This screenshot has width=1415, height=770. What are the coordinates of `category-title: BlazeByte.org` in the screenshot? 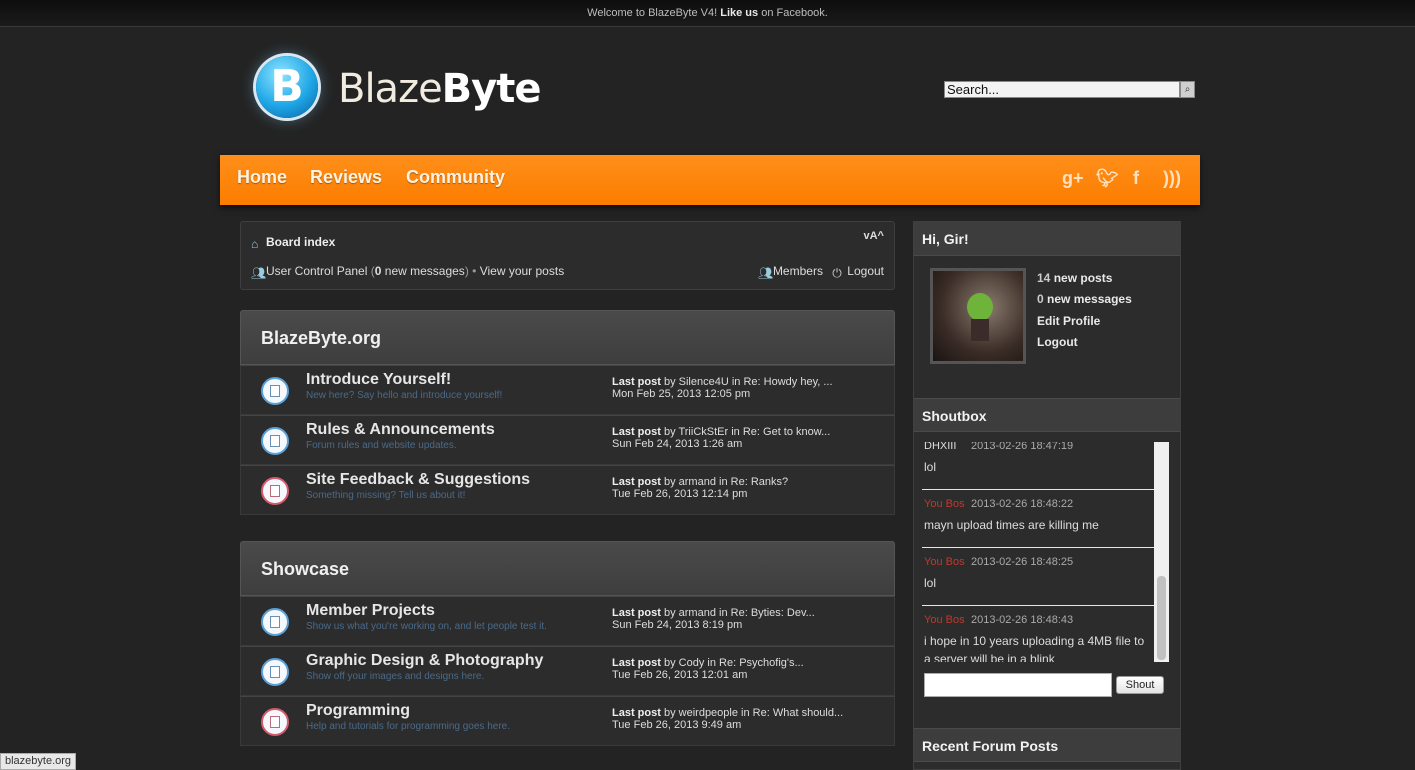 It's located at (567, 337).